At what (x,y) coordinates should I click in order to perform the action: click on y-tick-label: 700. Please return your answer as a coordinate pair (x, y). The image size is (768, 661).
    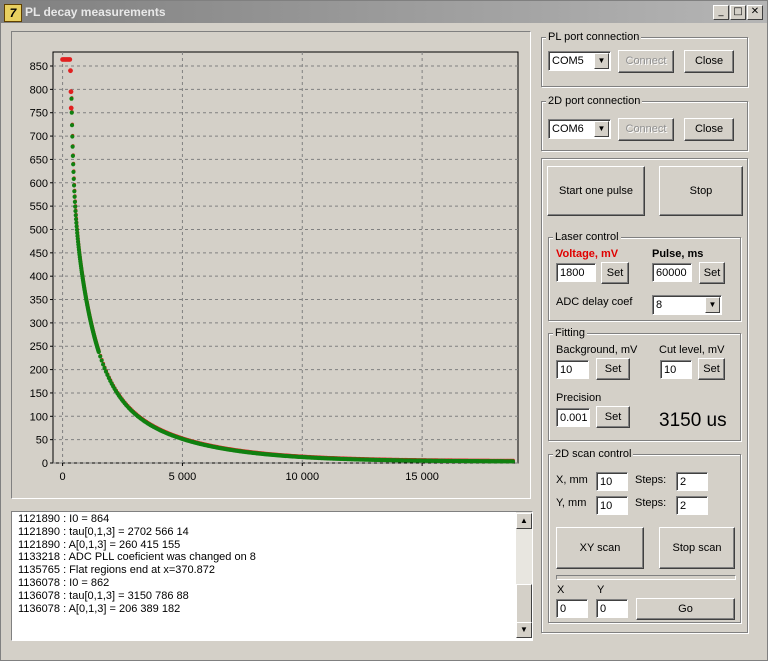
    Looking at the image, I should click on (39, 137).